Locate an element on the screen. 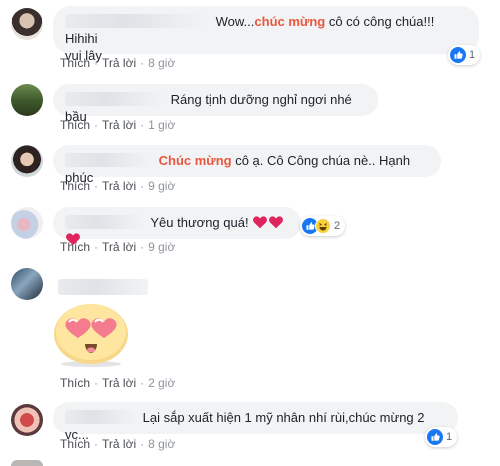 The image size is (500, 466). highlighted-text: Chúc mừng is located at coordinates (195, 160).